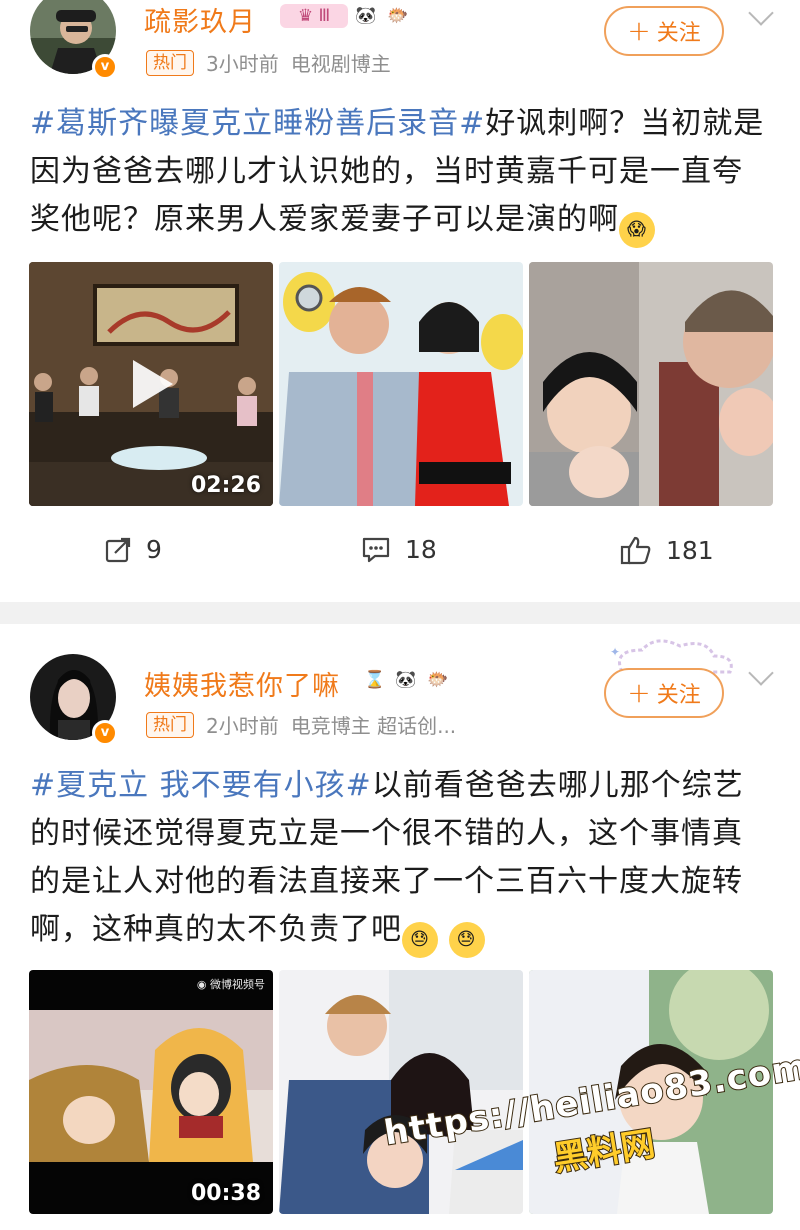  What do you see at coordinates (200, 19) in the screenshot?
I see `username: 疏影玖月` at bounding box center [200, 19].